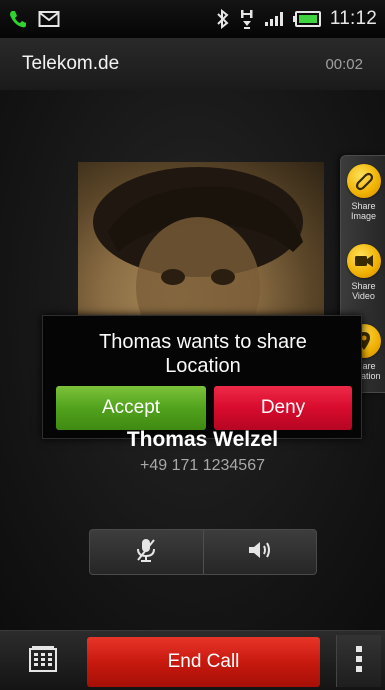 The height and width of the screenshot is (690, 385). What do you see at coordinates (18, 19) in the screenshot?
I see `phone-call-icon` at bounding box center [18, 19].